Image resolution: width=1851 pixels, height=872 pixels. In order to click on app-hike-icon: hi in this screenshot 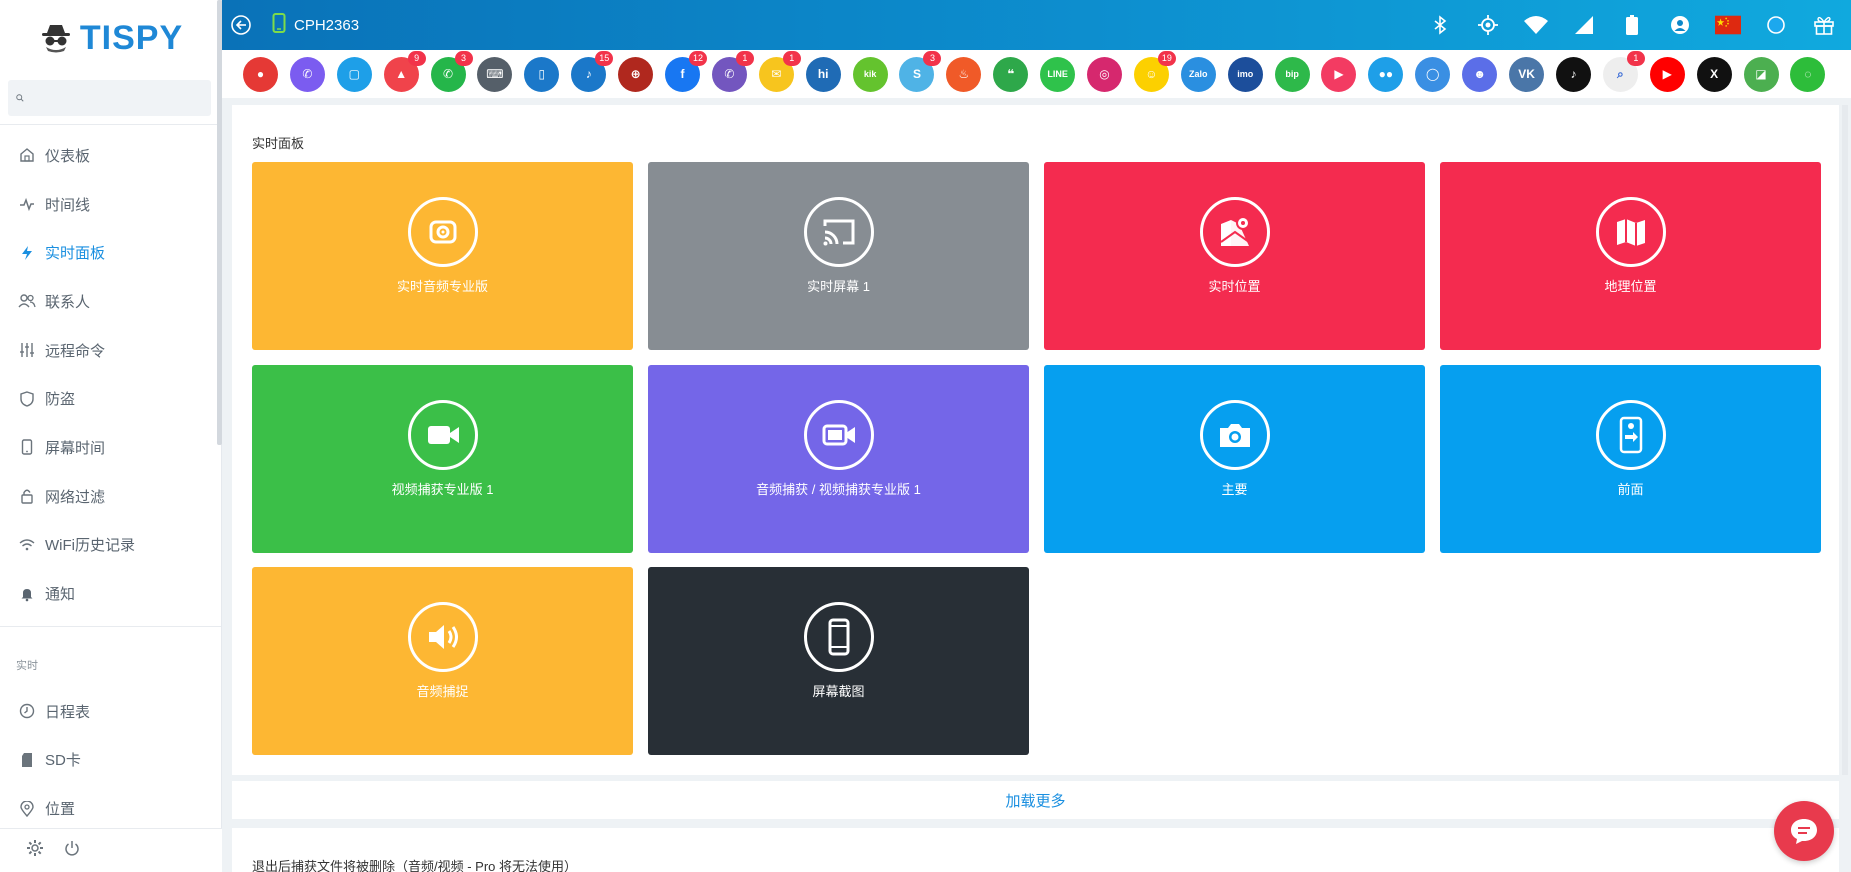, I will do `click(823, 74)`.